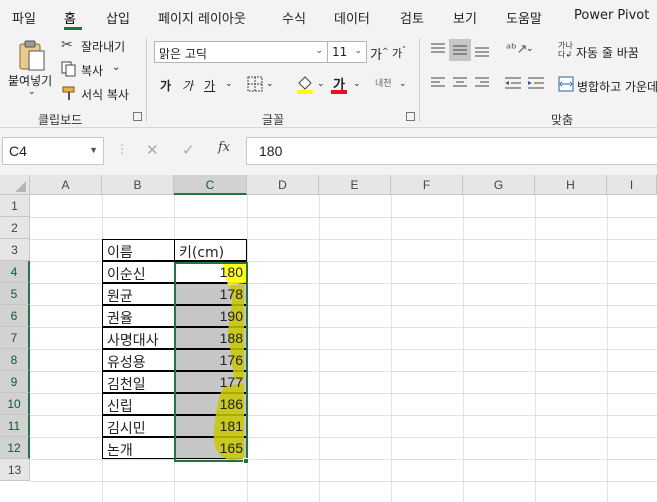  What do you see at coordinates (451, 151) in the screenshot?
I see `formula-input: 180` at bounding box center [451, 151].